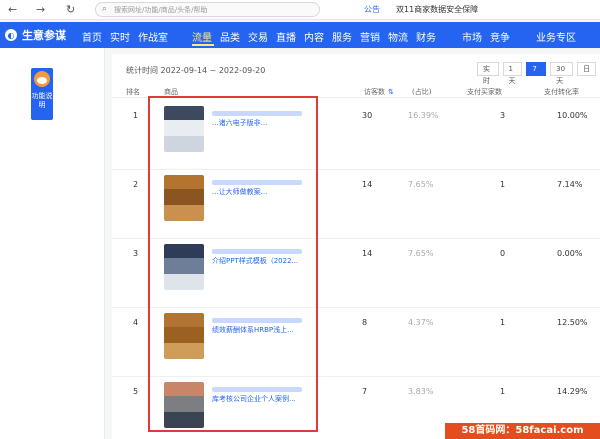 Image resolution: width=600 pixels, height=439 pixels. Describe the element at coordinates (379, 92) in the screenshot. I see `header-visitors: 访客数 ⇅` at that location.